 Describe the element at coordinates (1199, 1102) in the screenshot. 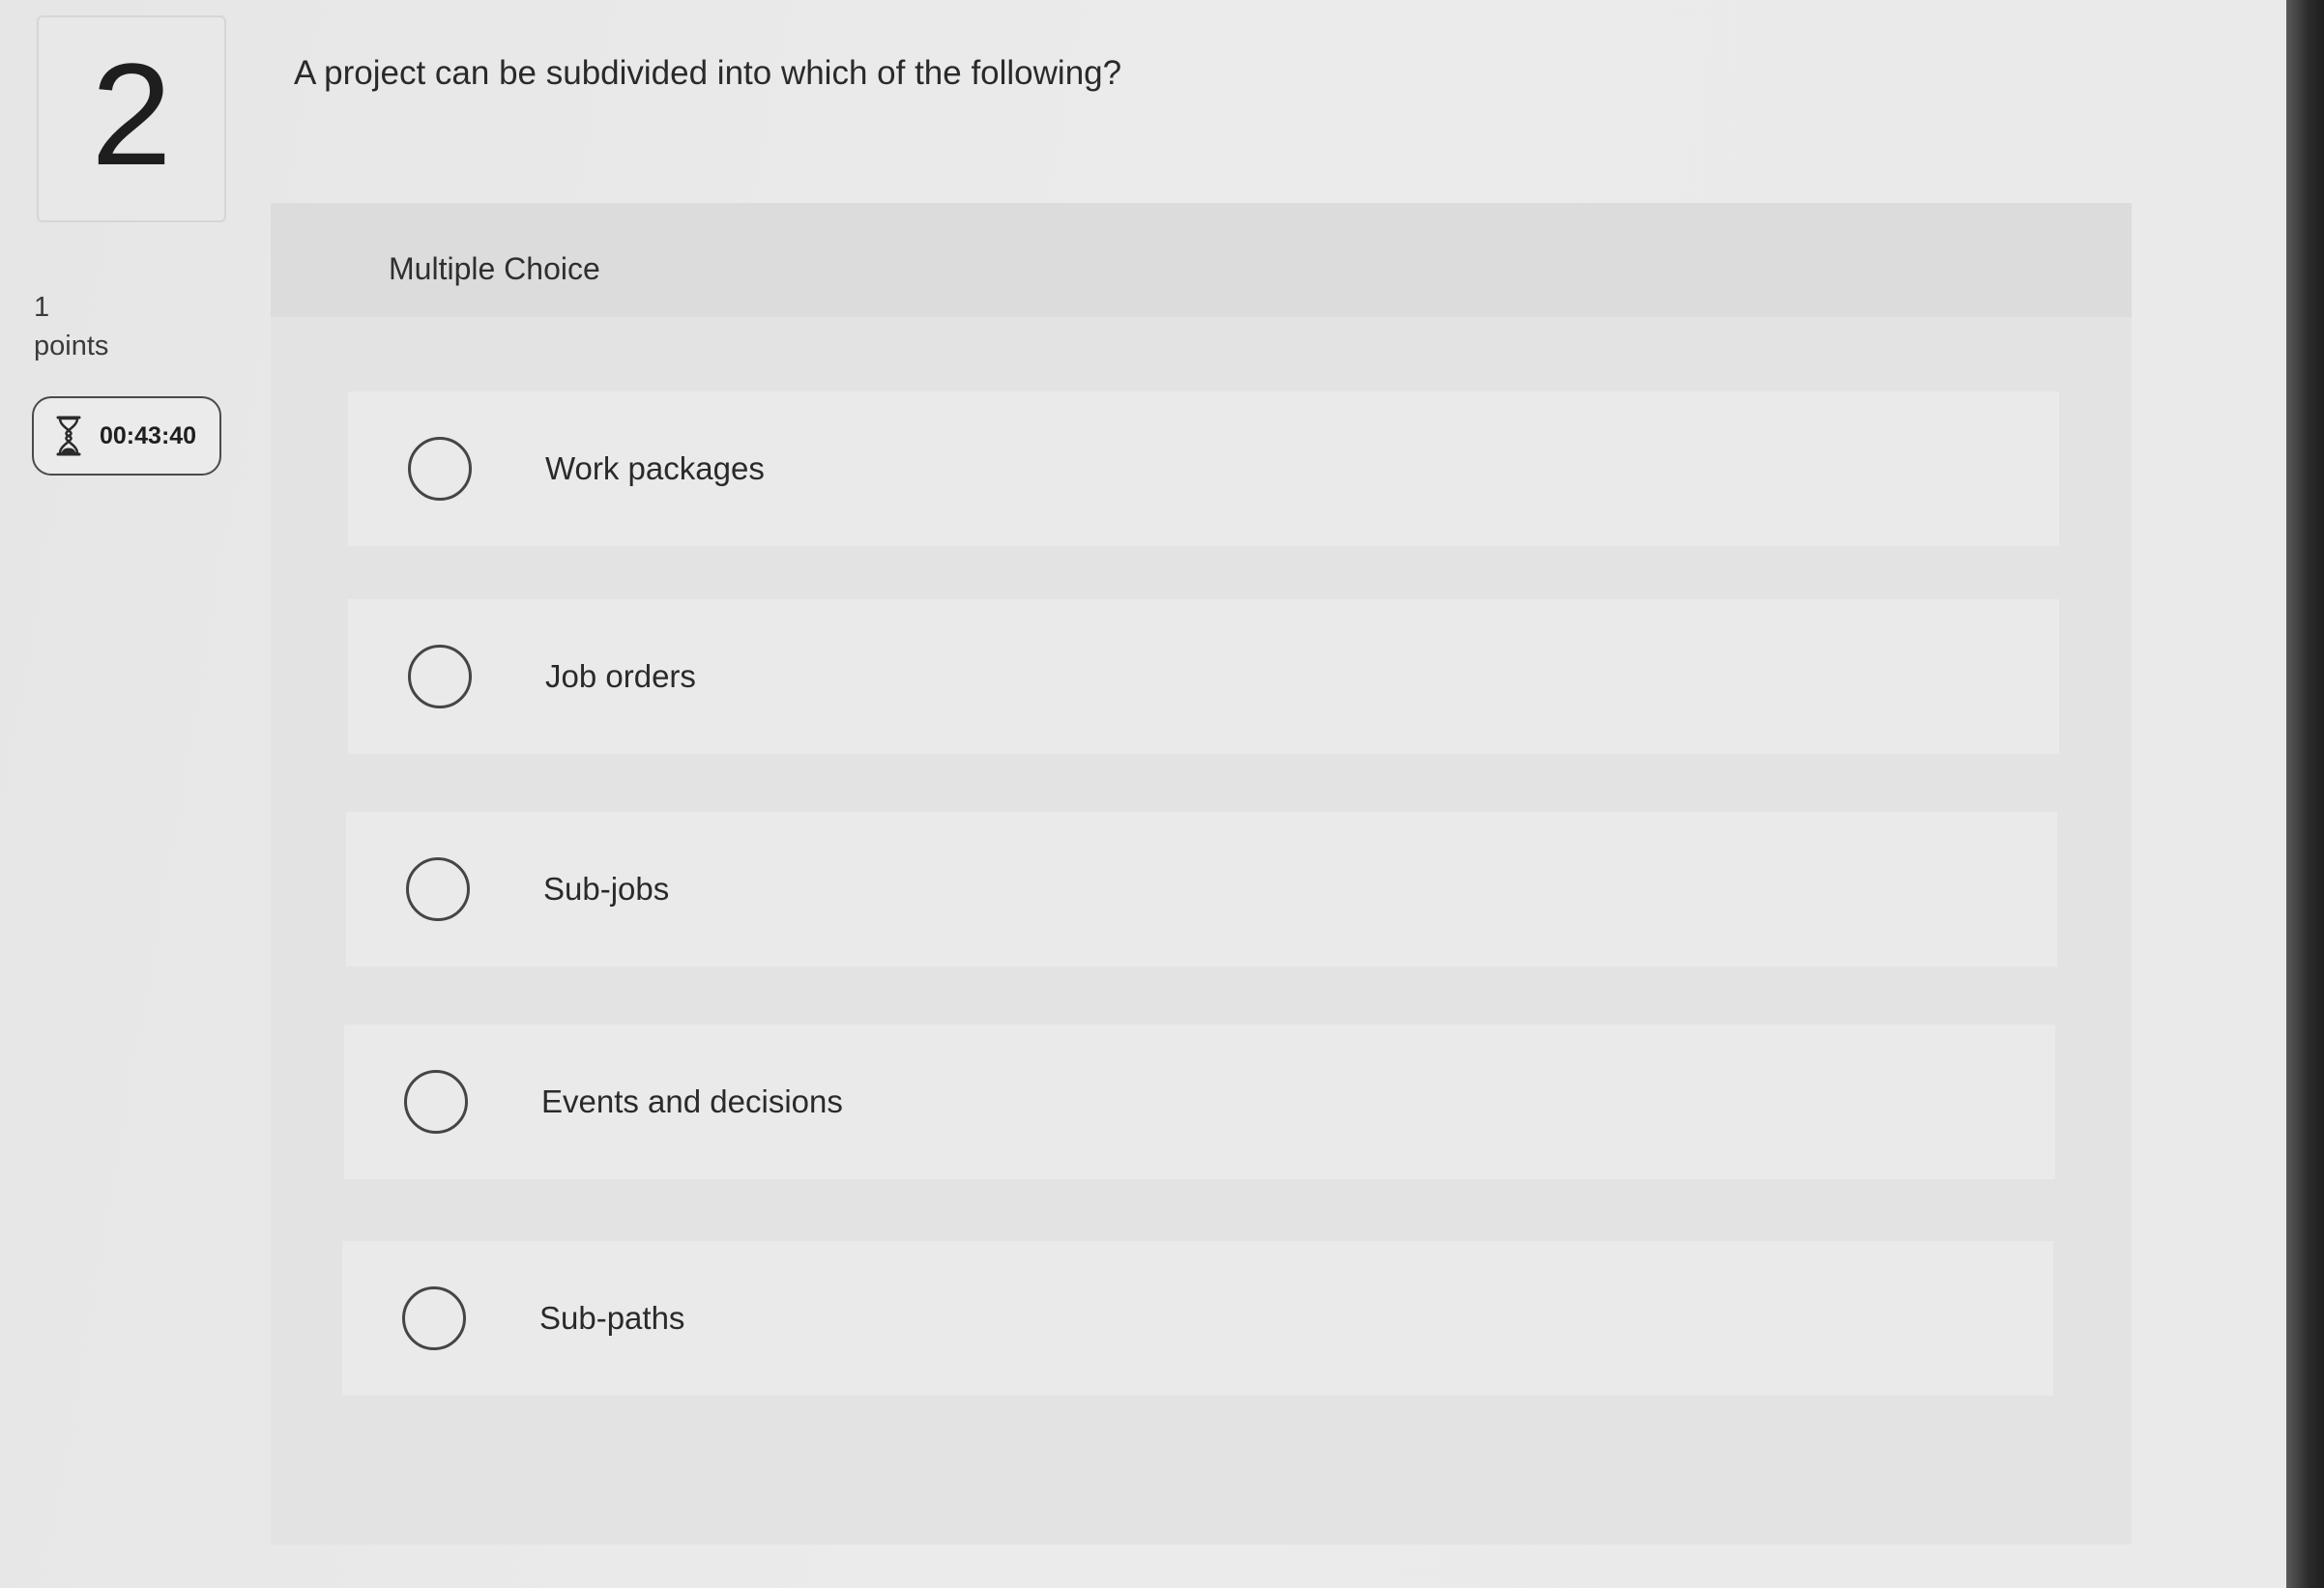

I see `answer-option: Events and decisions` at that location.